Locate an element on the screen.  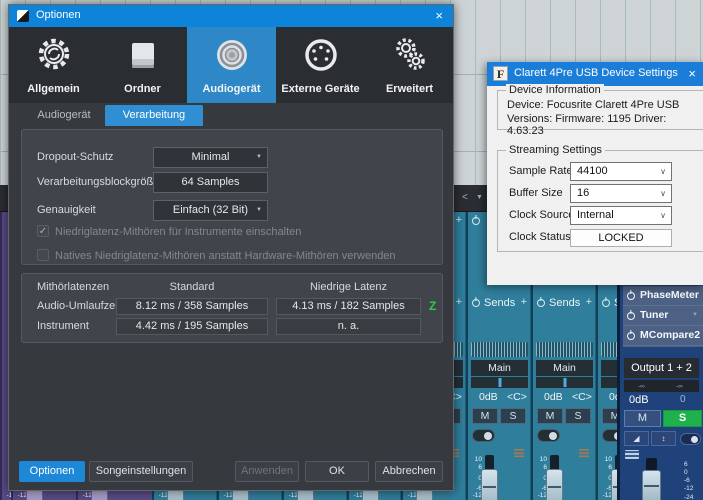
tab-externe-geraete: Externe Geräte is located at coordinates (320, 65).